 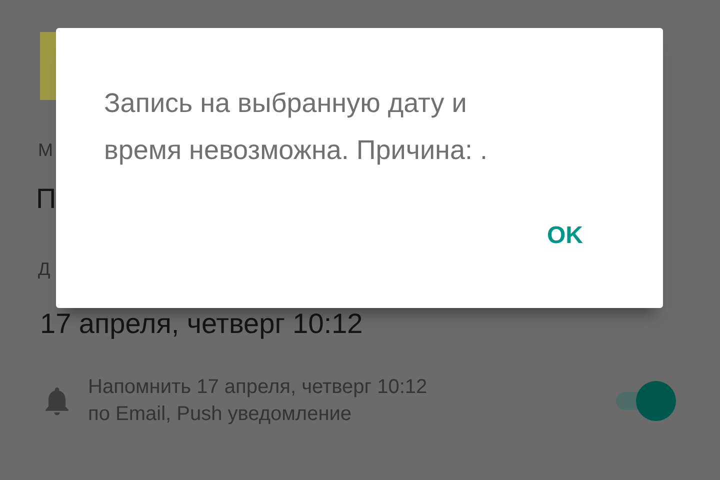 What do you see at coordinates (46, 199) in the screenshot?
I see `field-value: П` at bounding box center [46, 199].